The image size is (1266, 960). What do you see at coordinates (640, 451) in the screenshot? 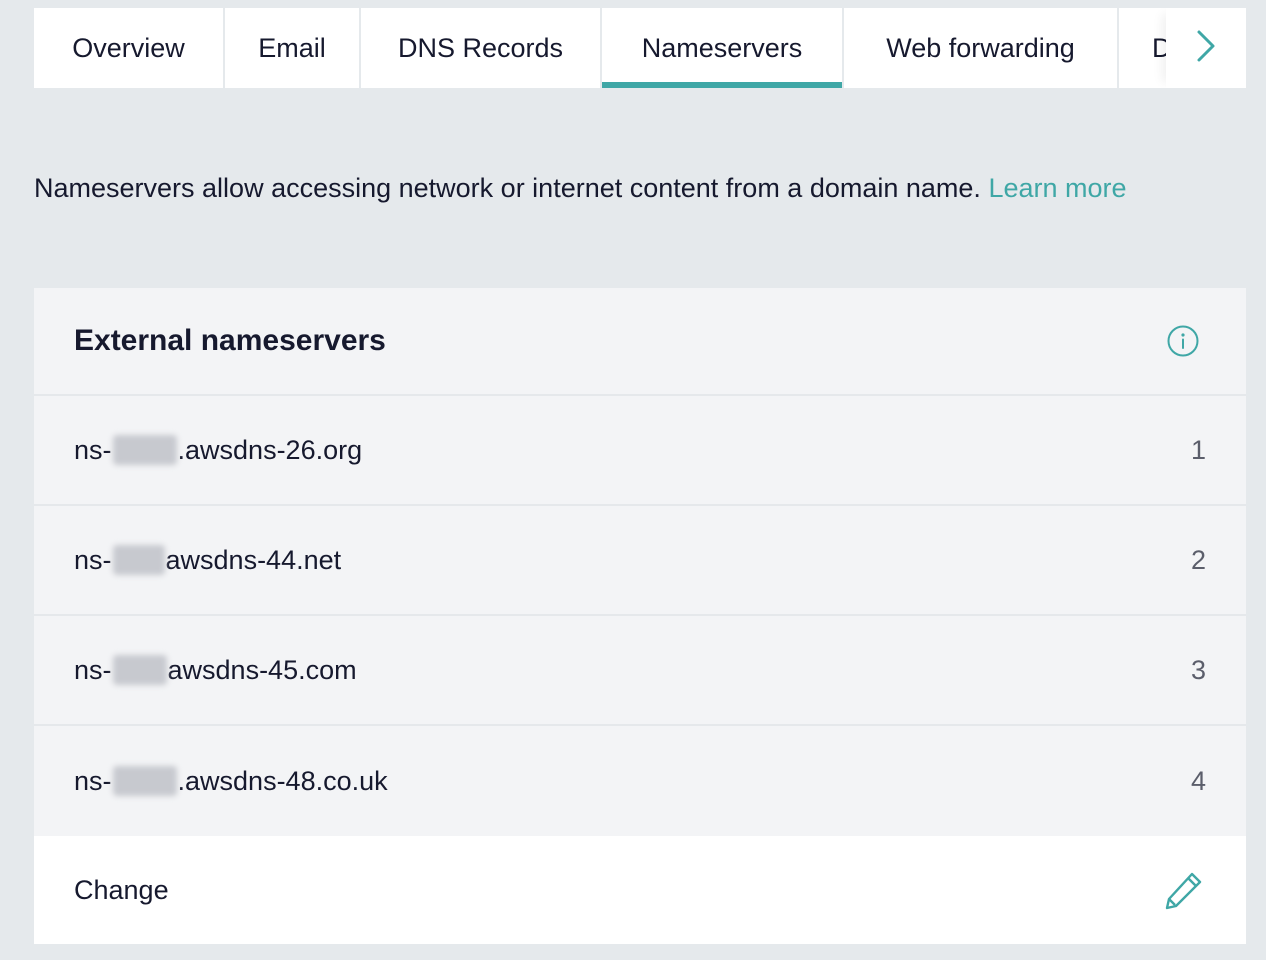
I see `nameserver-row: ns- .awsdns-26.org 1` at bounding box center [640, 451].